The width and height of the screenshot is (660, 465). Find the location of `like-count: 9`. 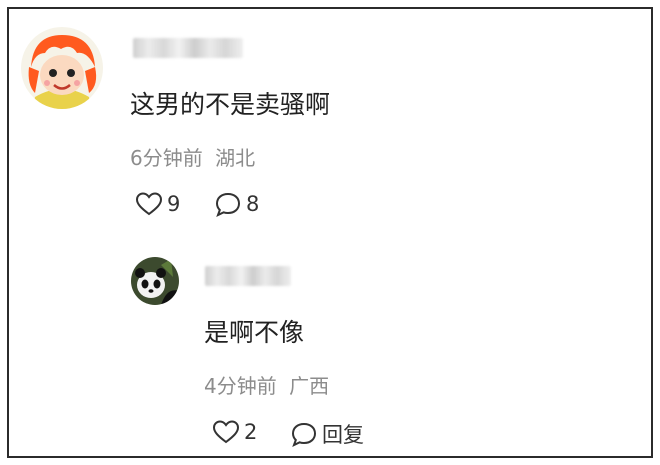

like-count: 9 is located at coordinates (174, 204).